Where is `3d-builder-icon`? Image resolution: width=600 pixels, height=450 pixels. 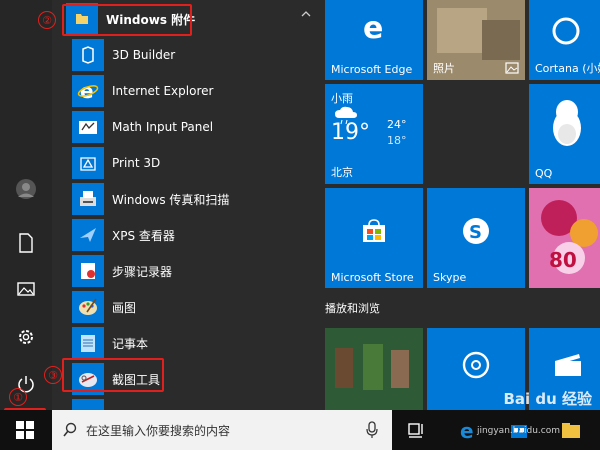
3d-builder-icon is located at coordinates (88, 55).